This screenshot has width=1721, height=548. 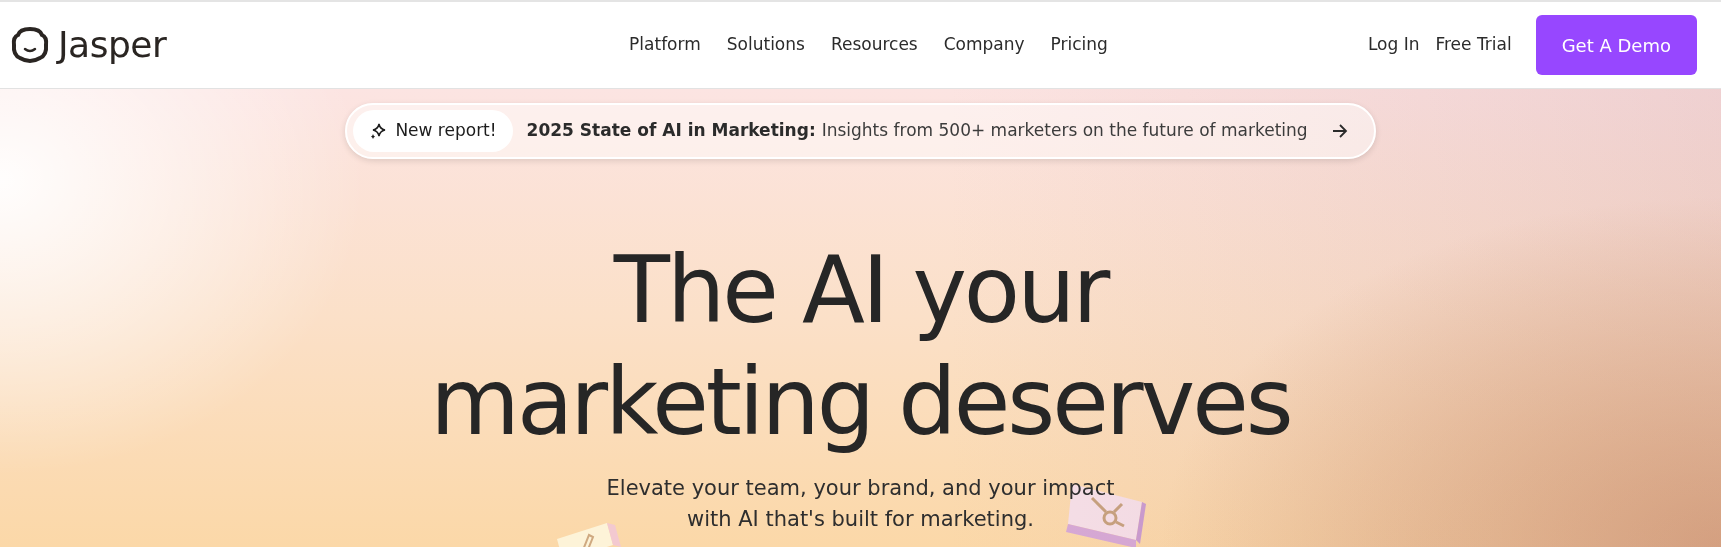 What do you see at coordinates (1393, 45) in the screenshot?
I see `nav-link: Log In` at bounding box center [1393, 45].